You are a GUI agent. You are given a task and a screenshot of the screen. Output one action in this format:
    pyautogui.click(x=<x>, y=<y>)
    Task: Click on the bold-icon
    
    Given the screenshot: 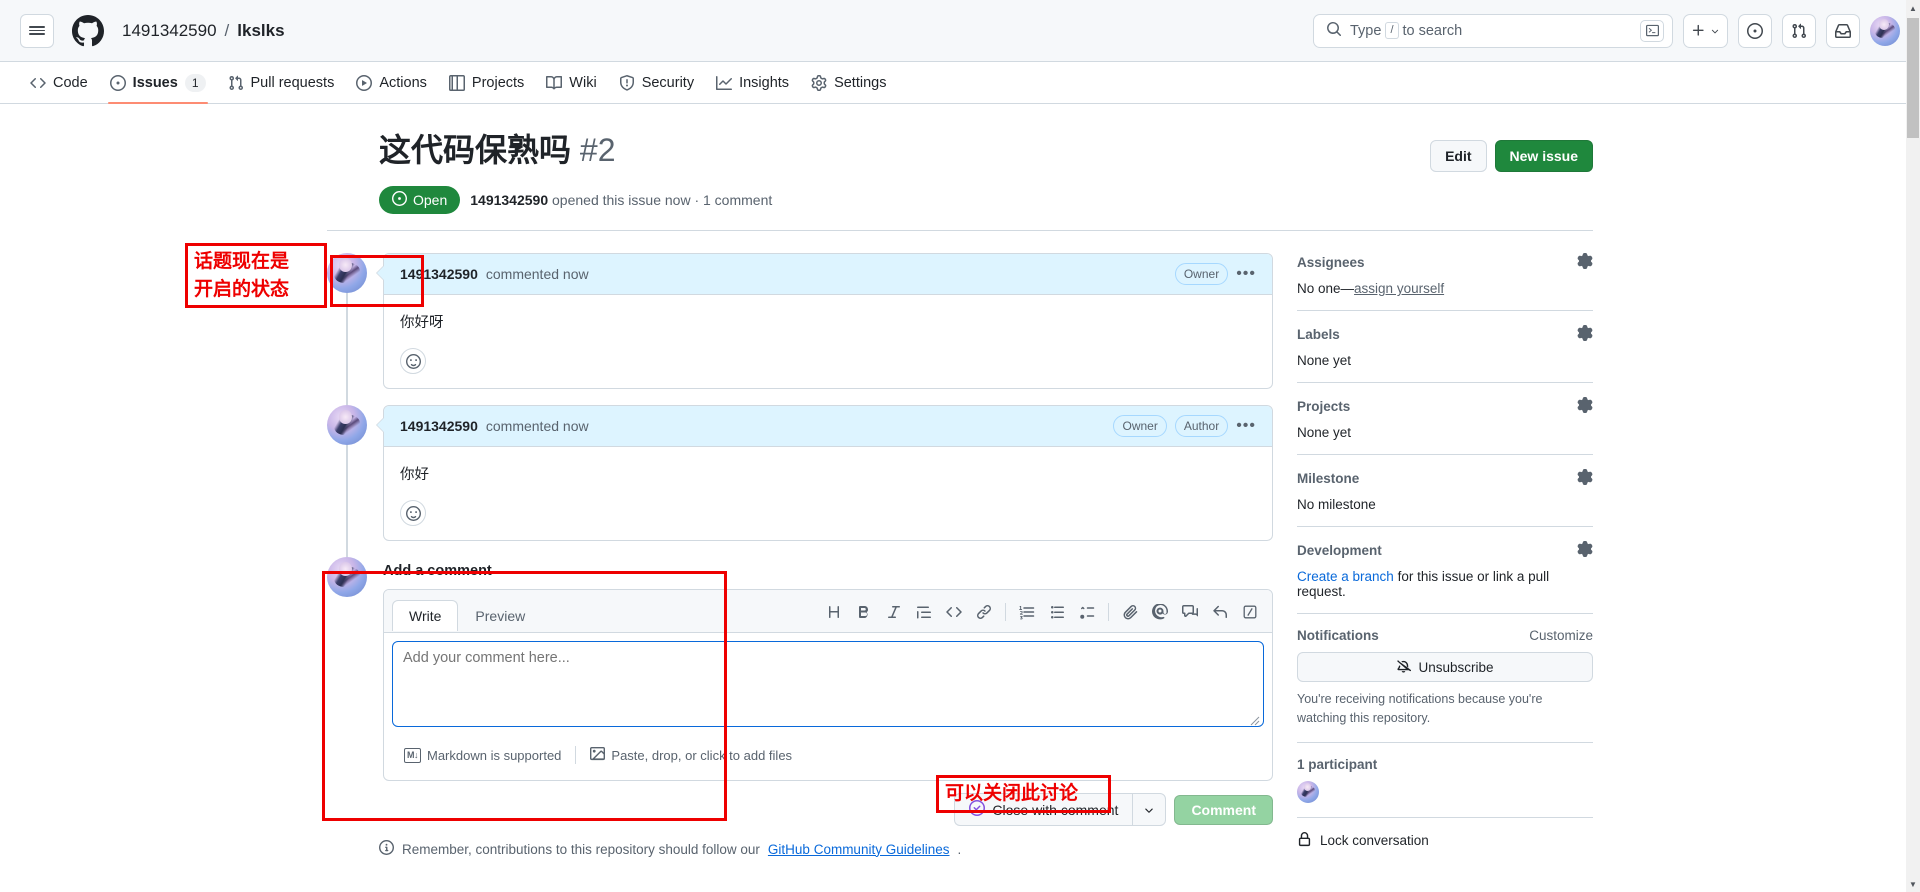 What is the action you would take?
    pyautogui.click(x=864, y=612)
    